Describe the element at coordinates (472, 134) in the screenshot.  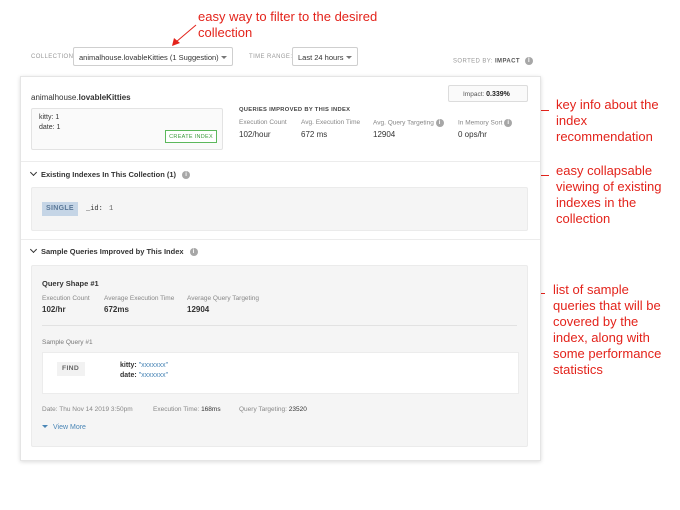
I see `stat-value: 0 ops/hr` at that location.